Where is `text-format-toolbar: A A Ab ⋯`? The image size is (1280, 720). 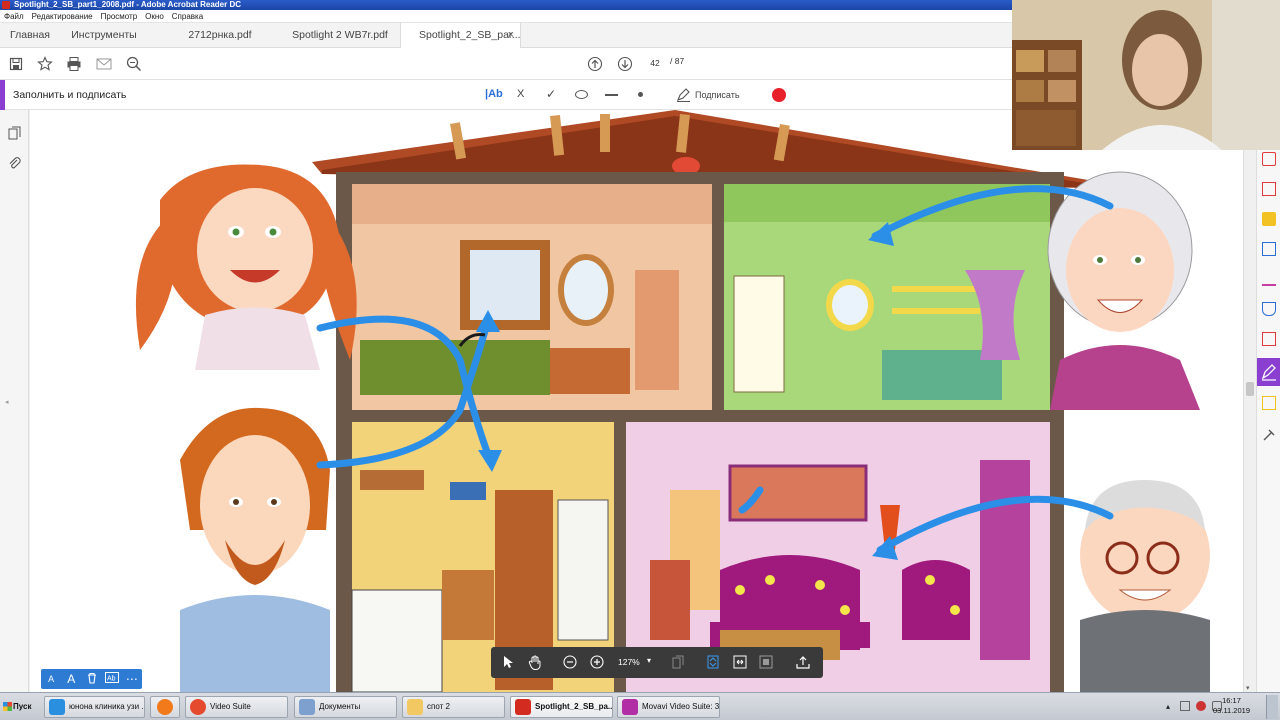
text-format-toolbar: A A Ab ⋯ is located at coordinates (91, 679).